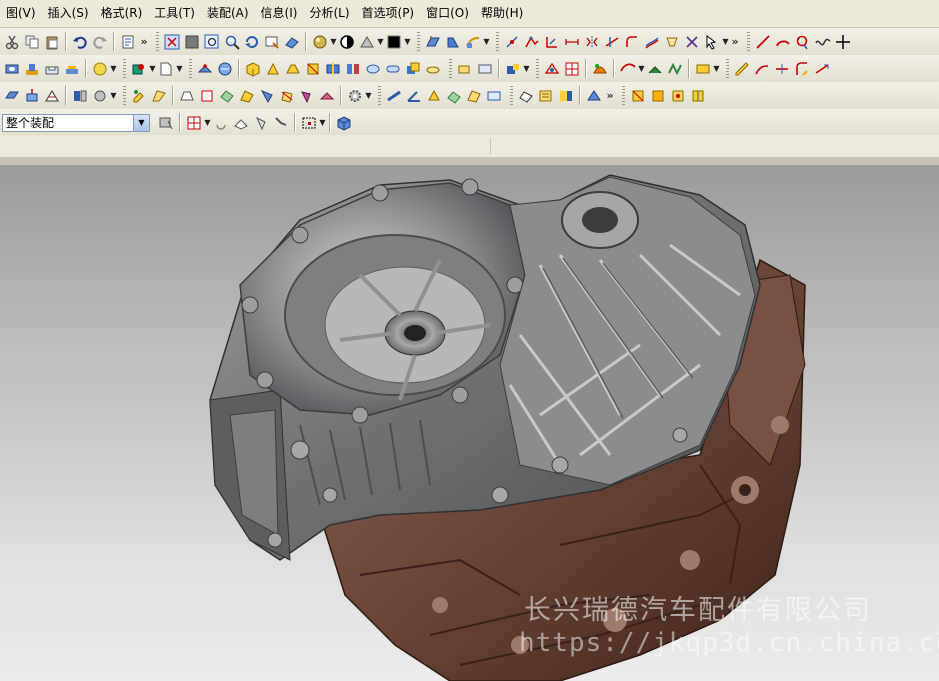 This screenshot has width=939, height=681. What do you see at coordinates (762, 69) in the screenshot?
I see `trim-curve-icon` at bounding box center [762, 69].